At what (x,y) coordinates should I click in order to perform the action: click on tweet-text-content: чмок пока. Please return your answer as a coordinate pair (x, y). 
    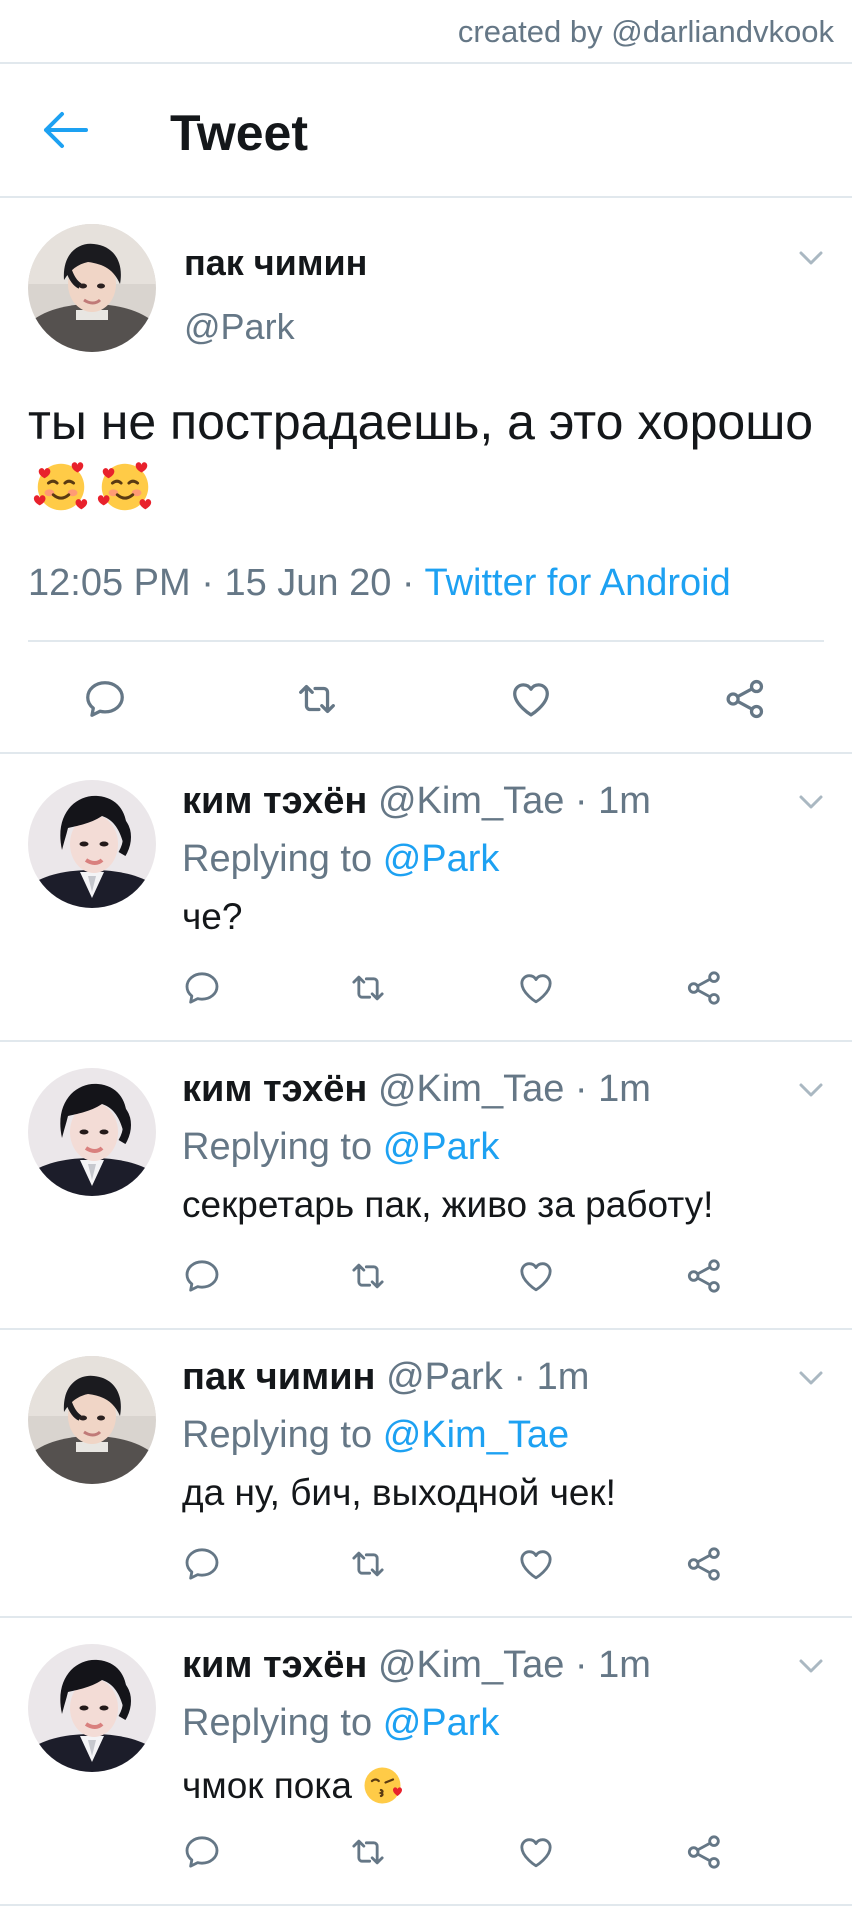
    Looking at the image, I should click on (267, 1785).